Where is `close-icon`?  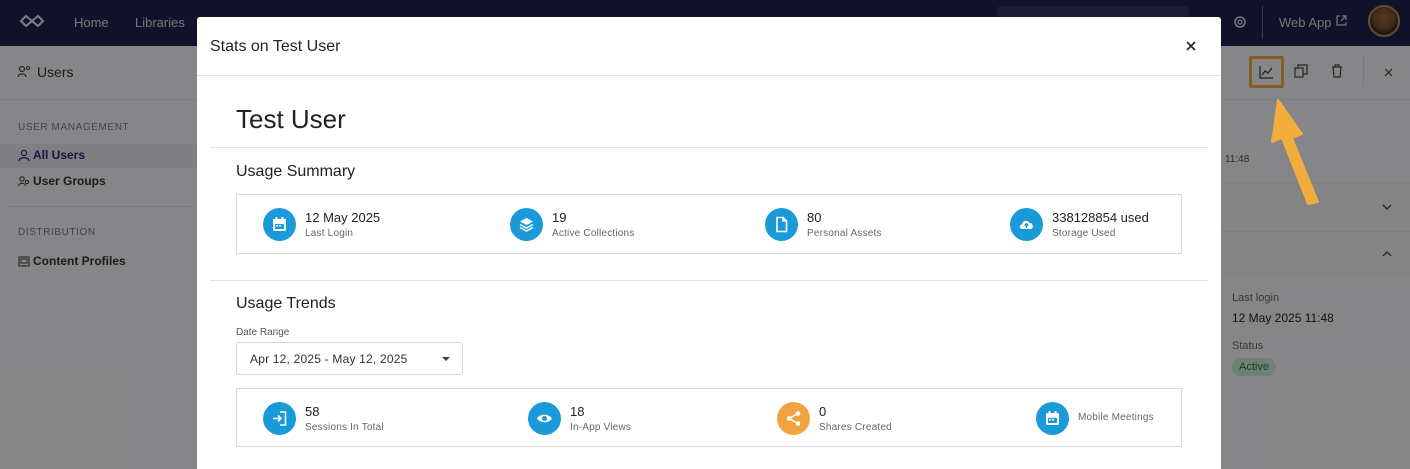 close-icon is located at coordinates (1191, 46).